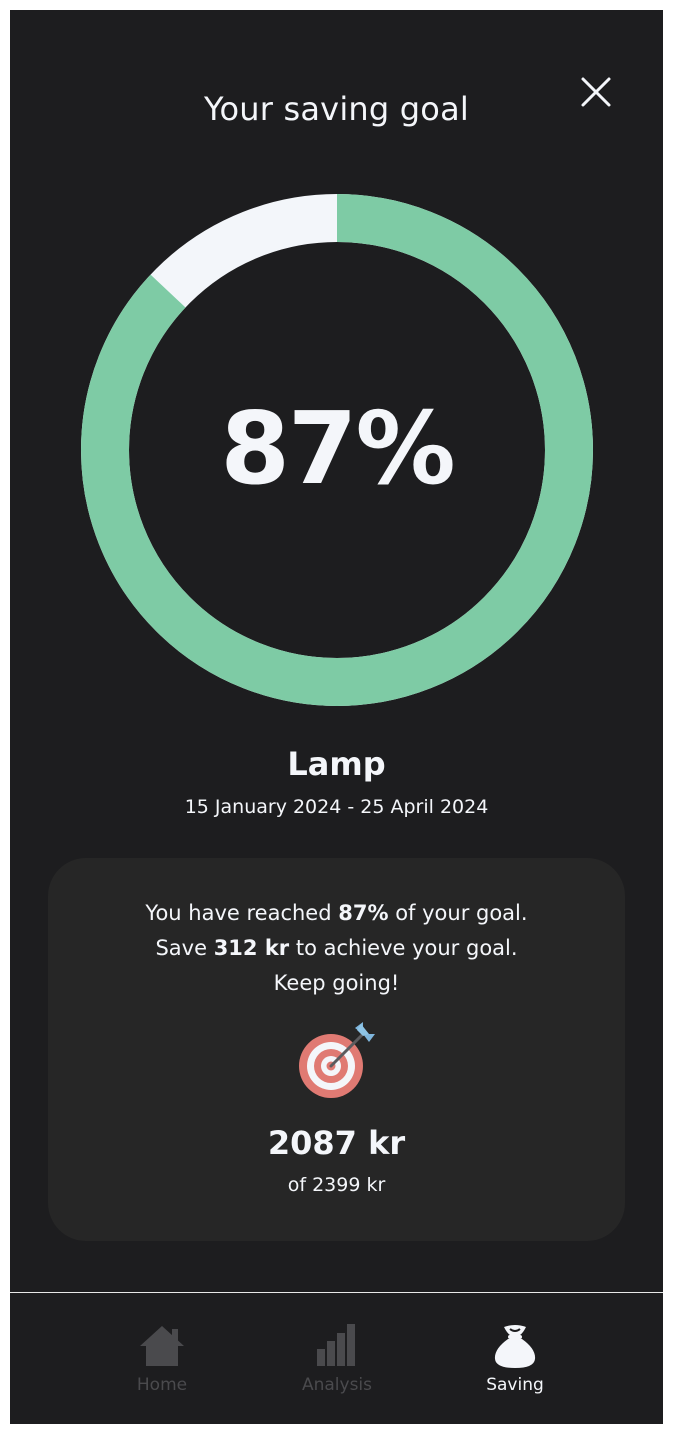 The height and width of the screenshot is (1436, 674). What do you see at coordinates (336, 1143) in the screenshot?
I see `saved-amount: 2087 kr` at bounding box center [336, 1143].